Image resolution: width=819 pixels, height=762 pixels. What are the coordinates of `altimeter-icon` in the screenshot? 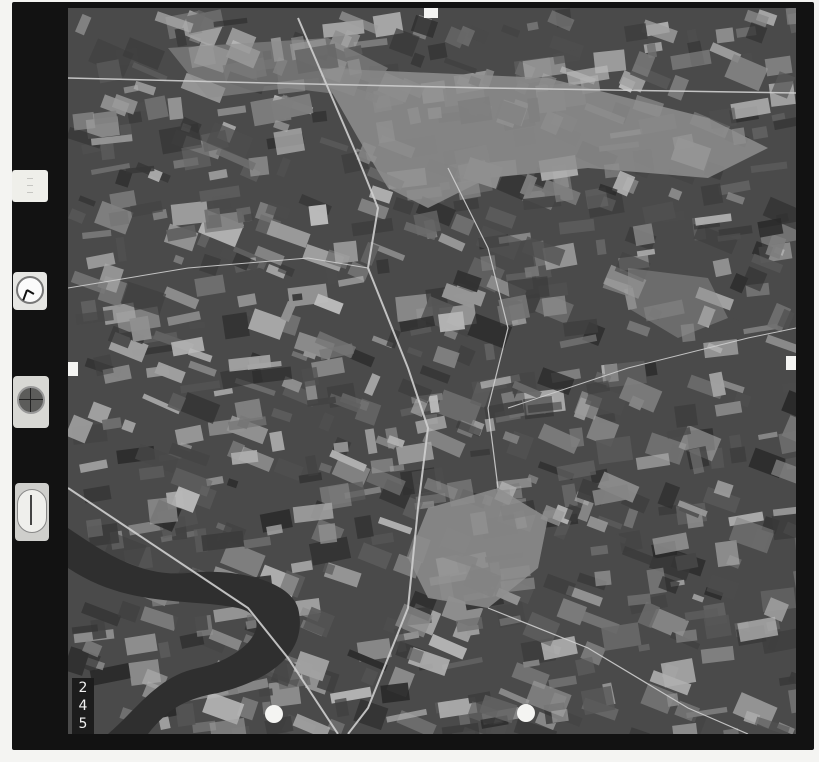 It's located at (32, 512).